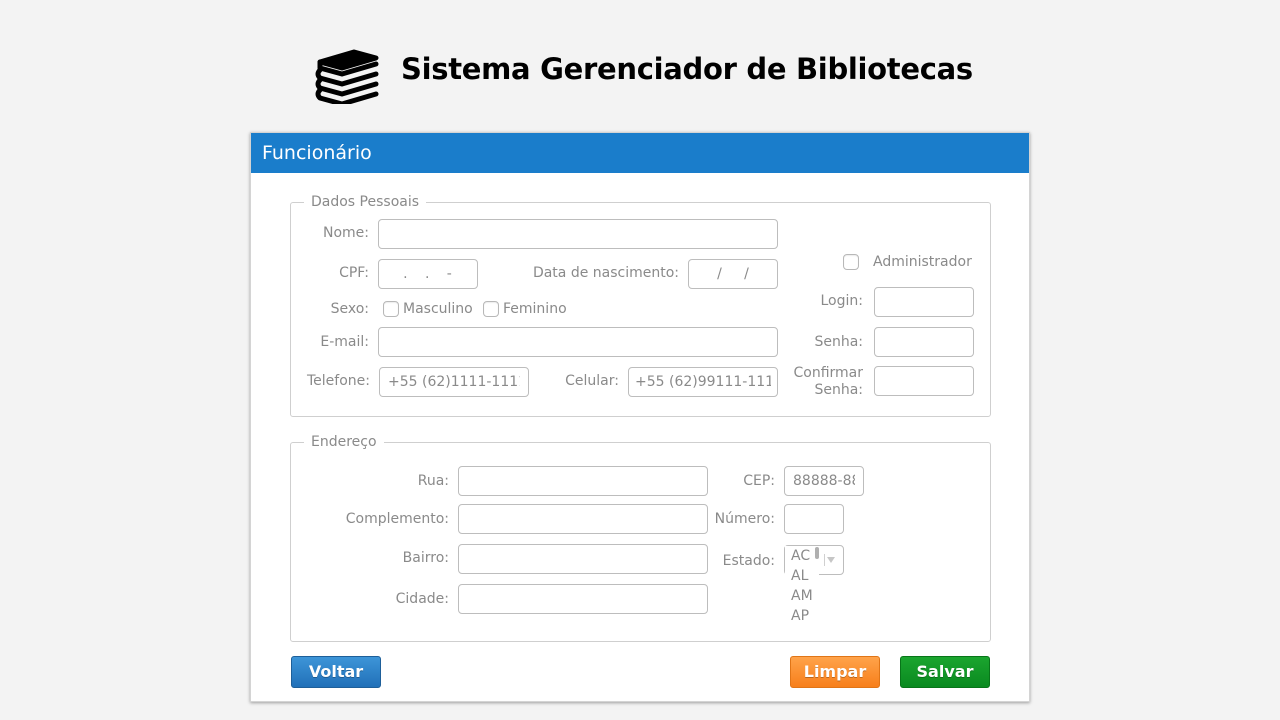  Describe the element at coordinates (828, 373) in the screenshot. I see `confirmar-label-line1: Confirmar` at that location.